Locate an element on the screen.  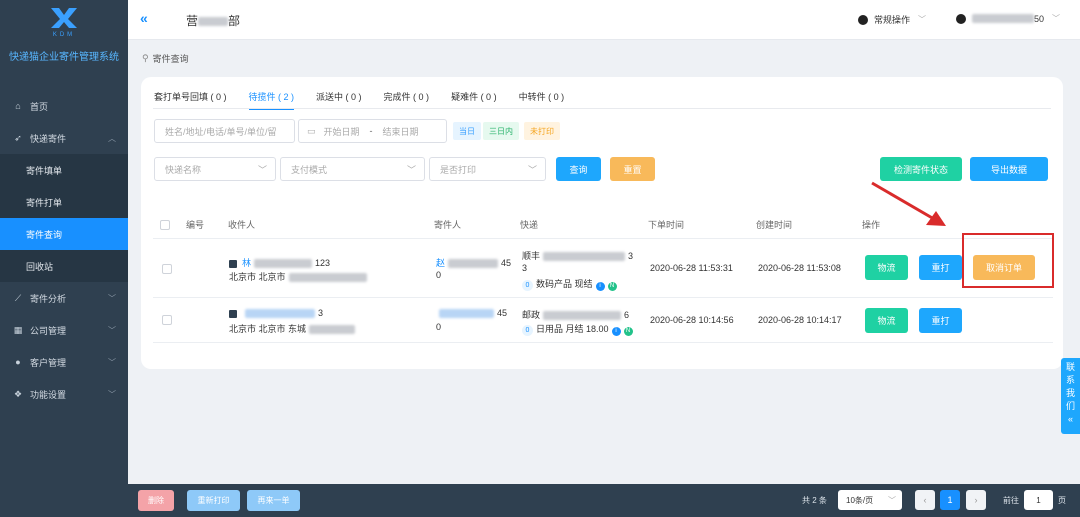
sender-name: 赵 45 is located at coordinates (474, 263).